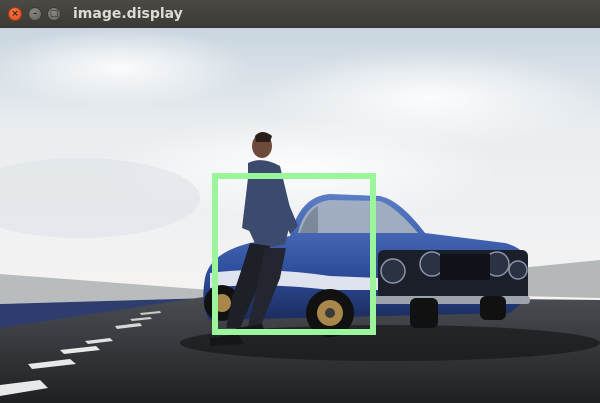 The height and width of the screenshot is (403, 600). What do you see at coordinates (125, 68) in the screenshot?
I see `cloud` at bounding box center [125, 68].